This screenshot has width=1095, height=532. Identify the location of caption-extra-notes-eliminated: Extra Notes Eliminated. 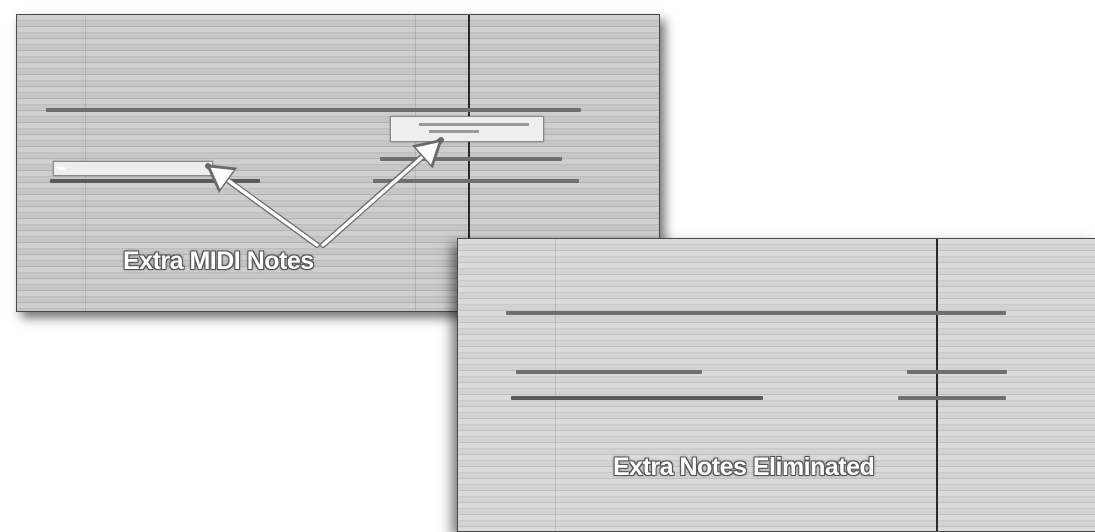
(744, 467).